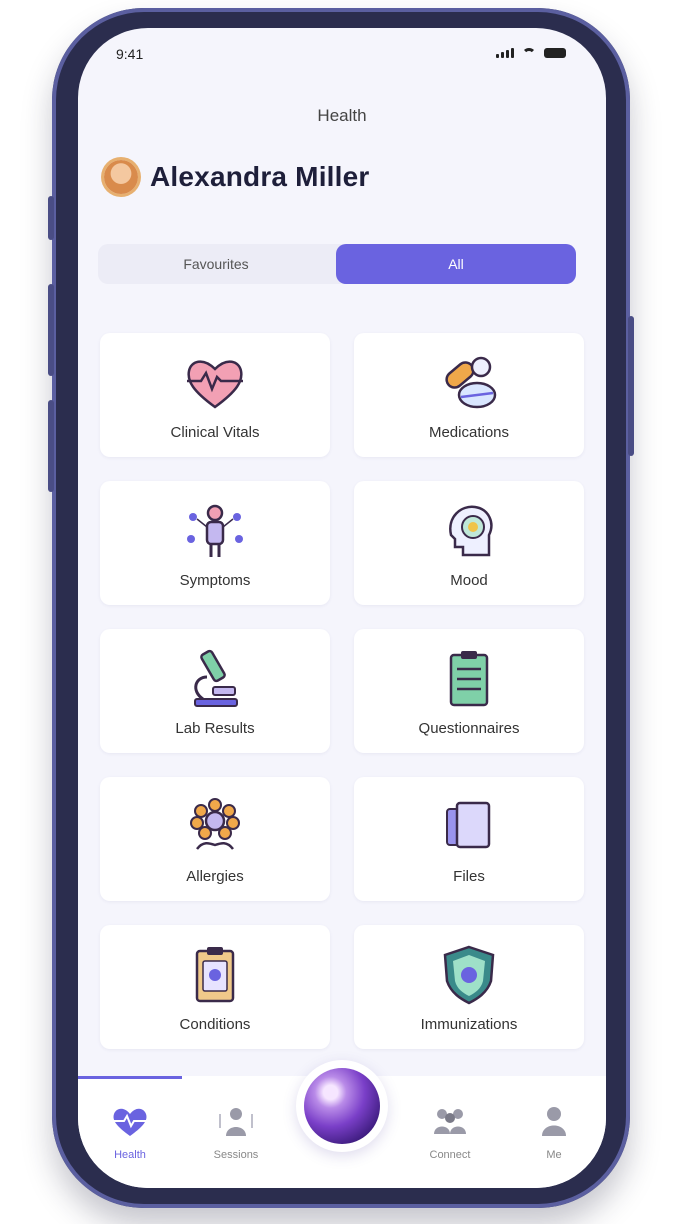 This screenshot has height=1224, width=673. What do you see at coordinates (130, 1077) in the screenshot?
I see `active-tab-indicator` at bounding box center [130, 1077].